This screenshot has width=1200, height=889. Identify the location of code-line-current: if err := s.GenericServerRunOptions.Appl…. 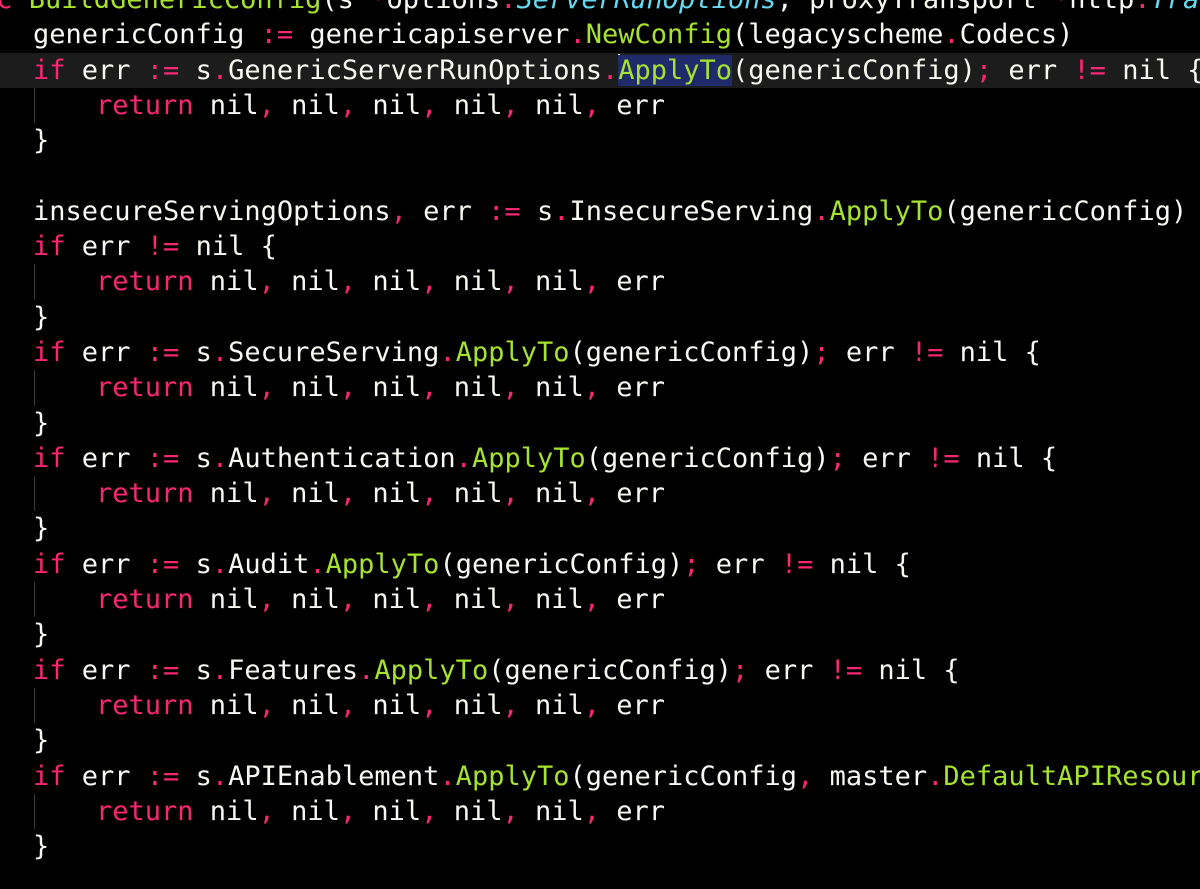
(600, 70).